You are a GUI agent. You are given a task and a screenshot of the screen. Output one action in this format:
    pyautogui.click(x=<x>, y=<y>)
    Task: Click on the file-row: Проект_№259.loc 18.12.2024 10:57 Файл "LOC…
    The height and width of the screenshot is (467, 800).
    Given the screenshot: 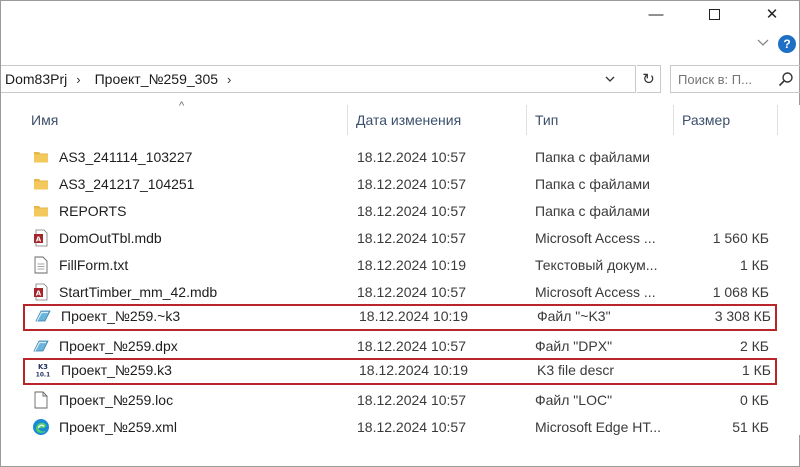 What is the action you would take?
    pyautogui.click(x=400, y=399)
    